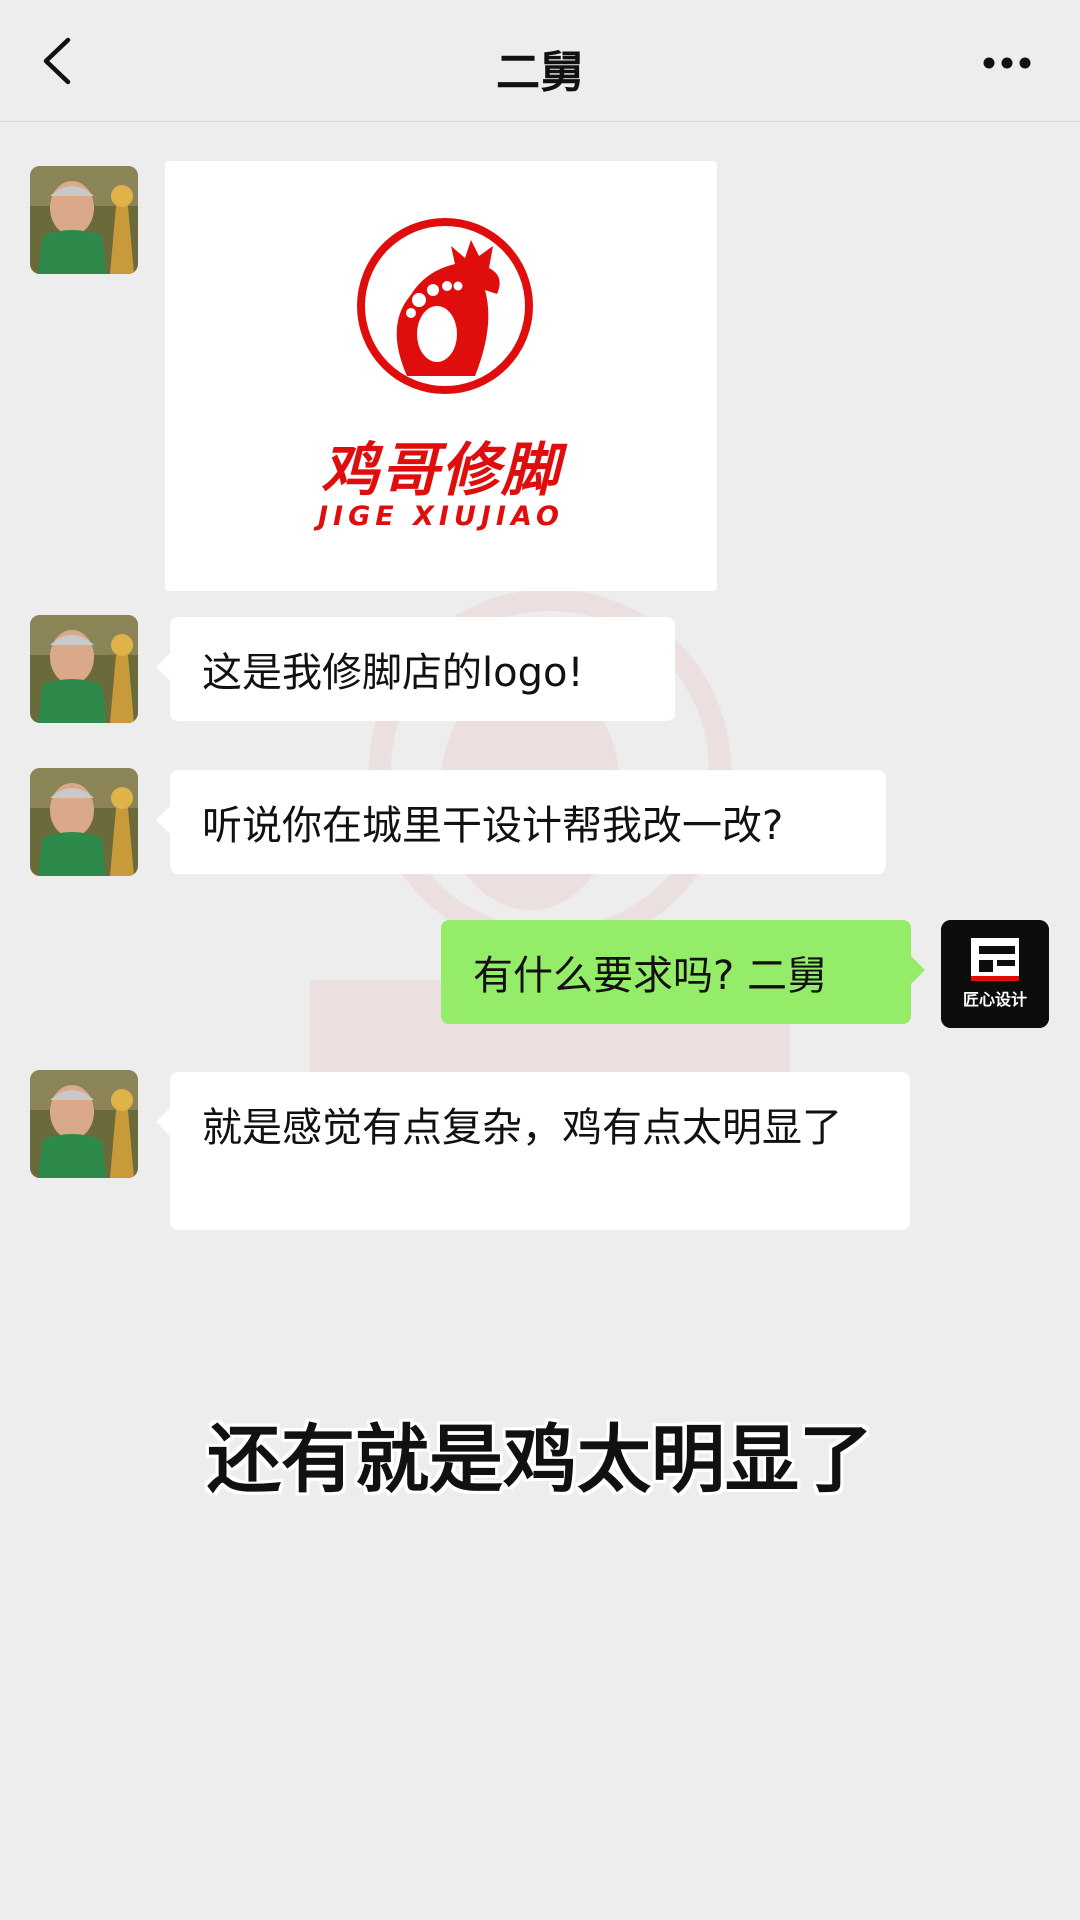 Image resolution: width=1080 pixels, height=1920 pixels. I want to click on logo-chinese-text: 鸡哥修脚, so click(440, 470).